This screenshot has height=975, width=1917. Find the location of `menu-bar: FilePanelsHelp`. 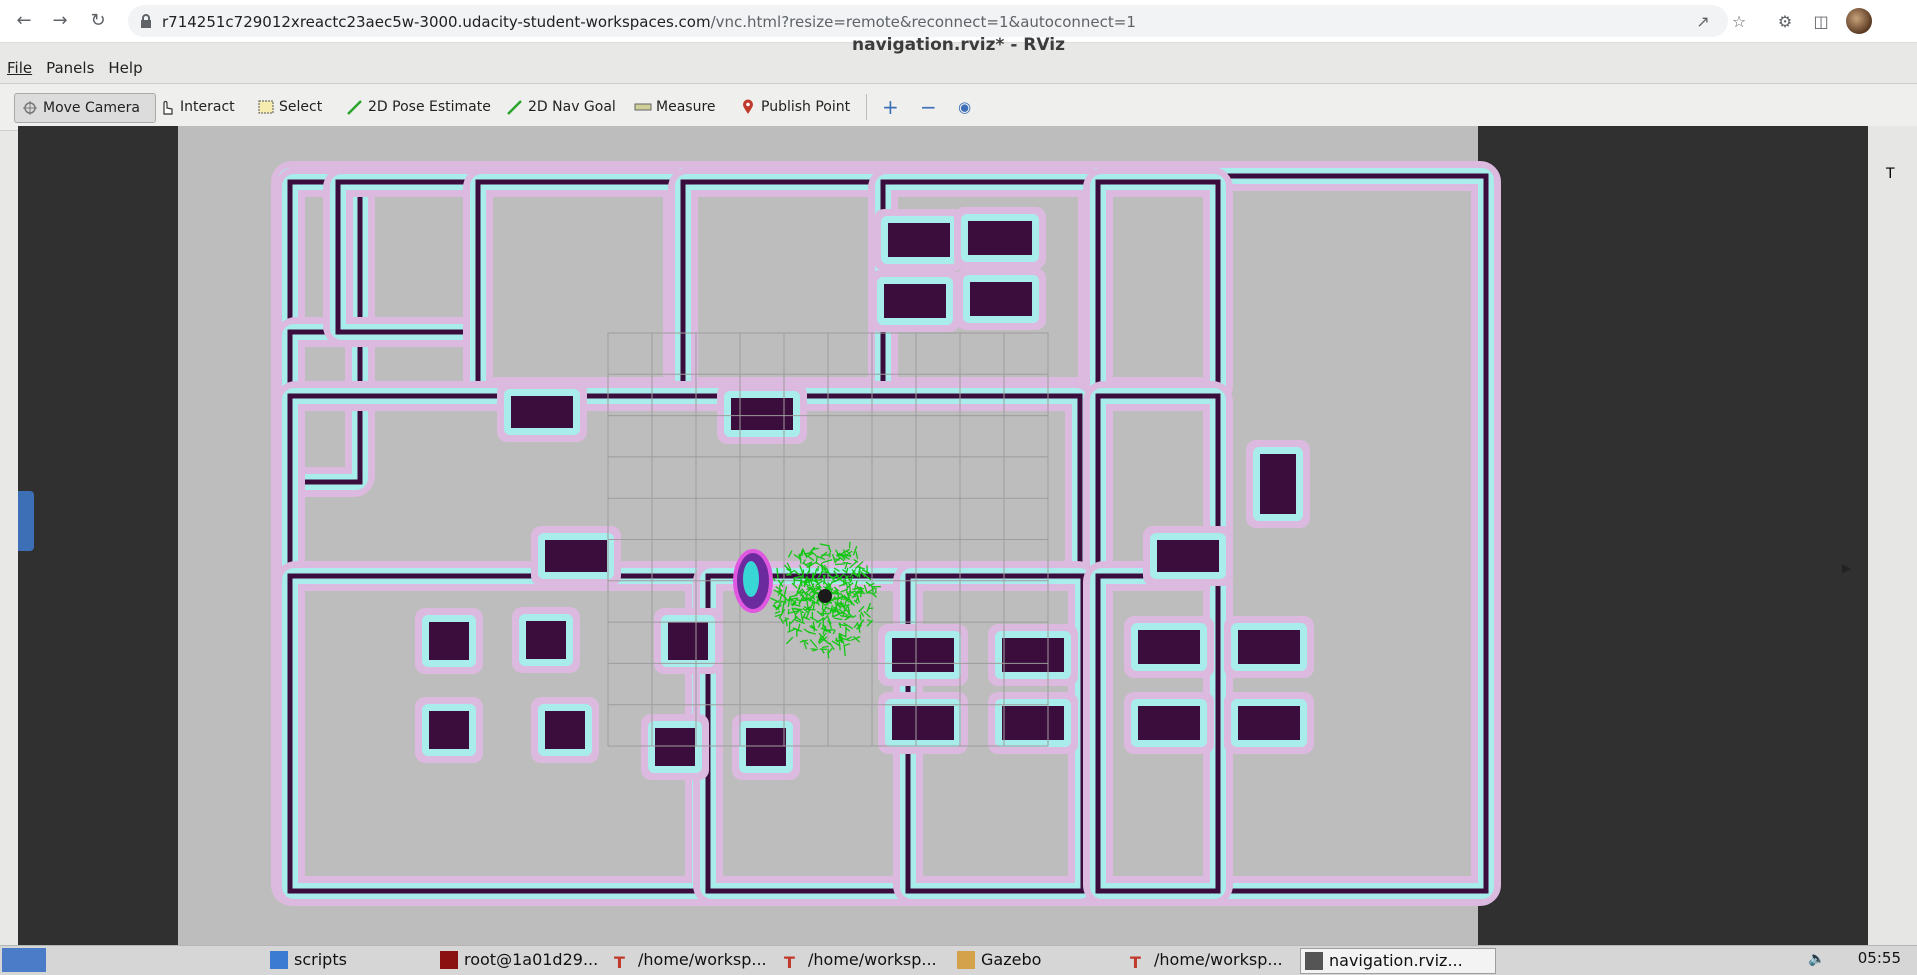

menu-bar: FilePanelsHelp is located at coordinates (75, 69).